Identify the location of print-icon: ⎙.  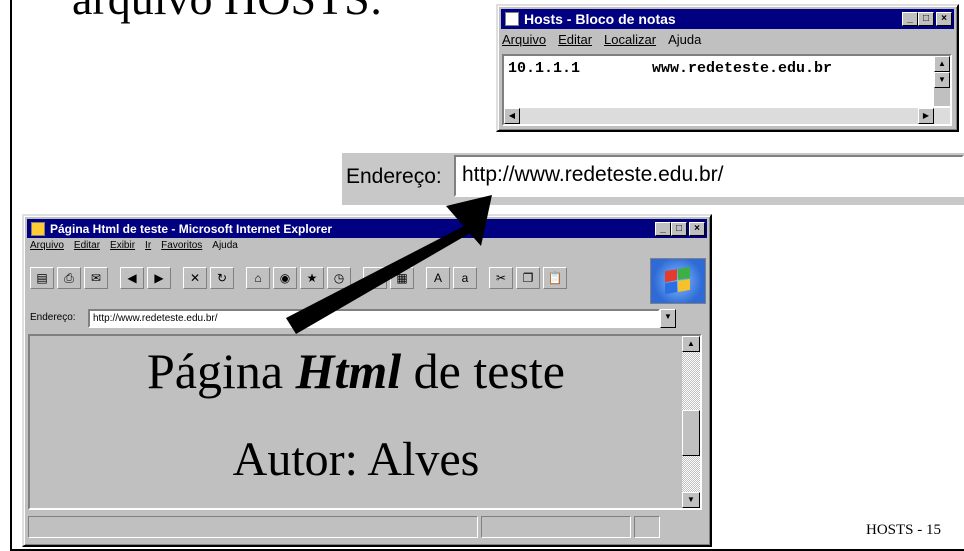
(69, 278).